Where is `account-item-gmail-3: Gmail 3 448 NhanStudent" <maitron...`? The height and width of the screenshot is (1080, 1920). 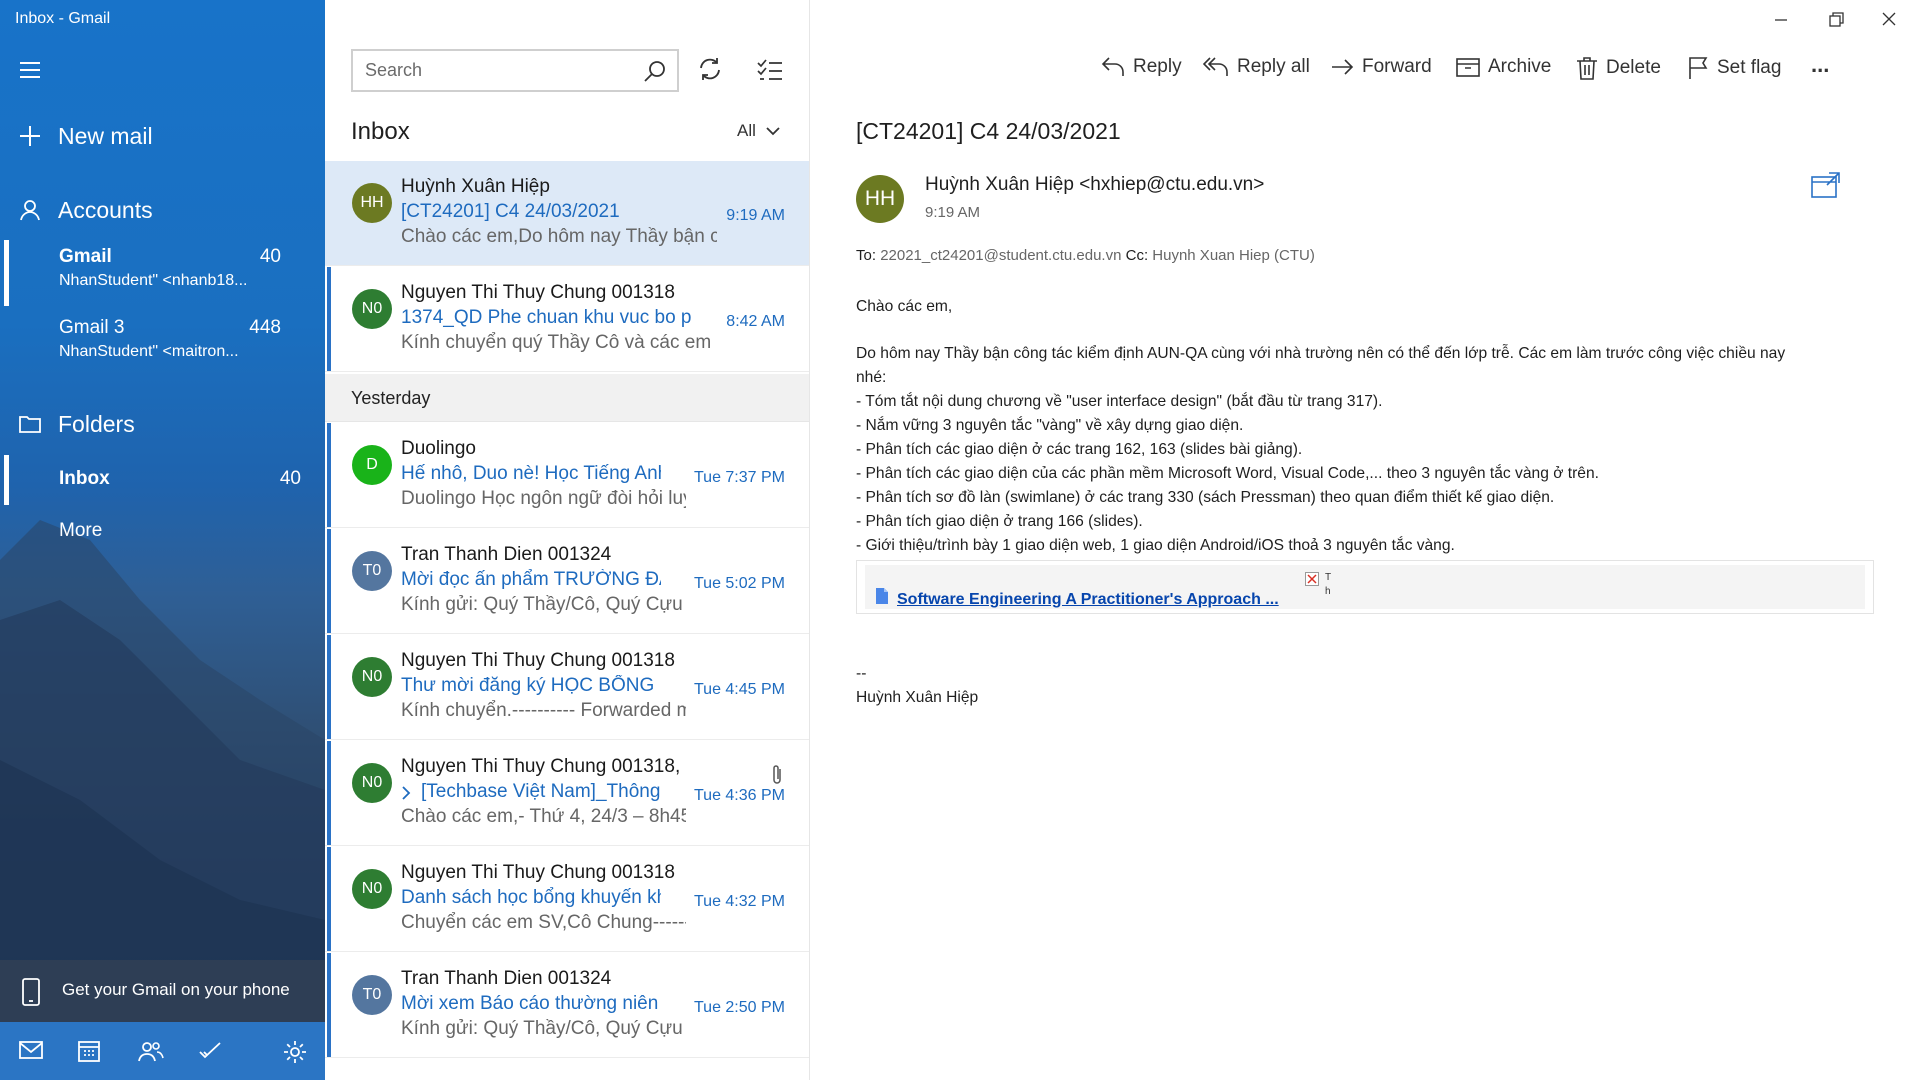 account-item-gmail-3: Gmail 3 448 NhanStudent" <maitron... is located at coordinates (162, 344).